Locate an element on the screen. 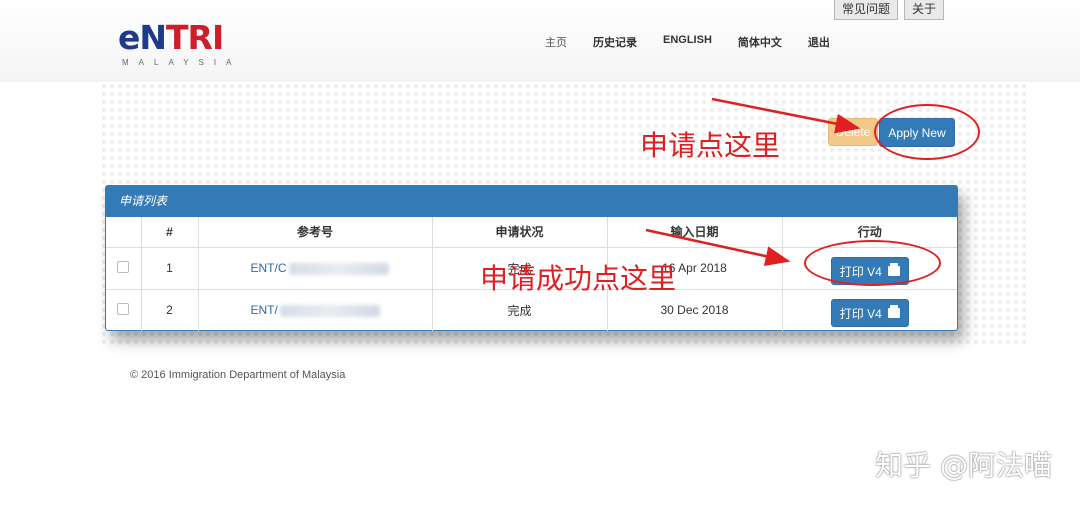  row-reference-cell: ENT/ is located at coordinates (315, 309).